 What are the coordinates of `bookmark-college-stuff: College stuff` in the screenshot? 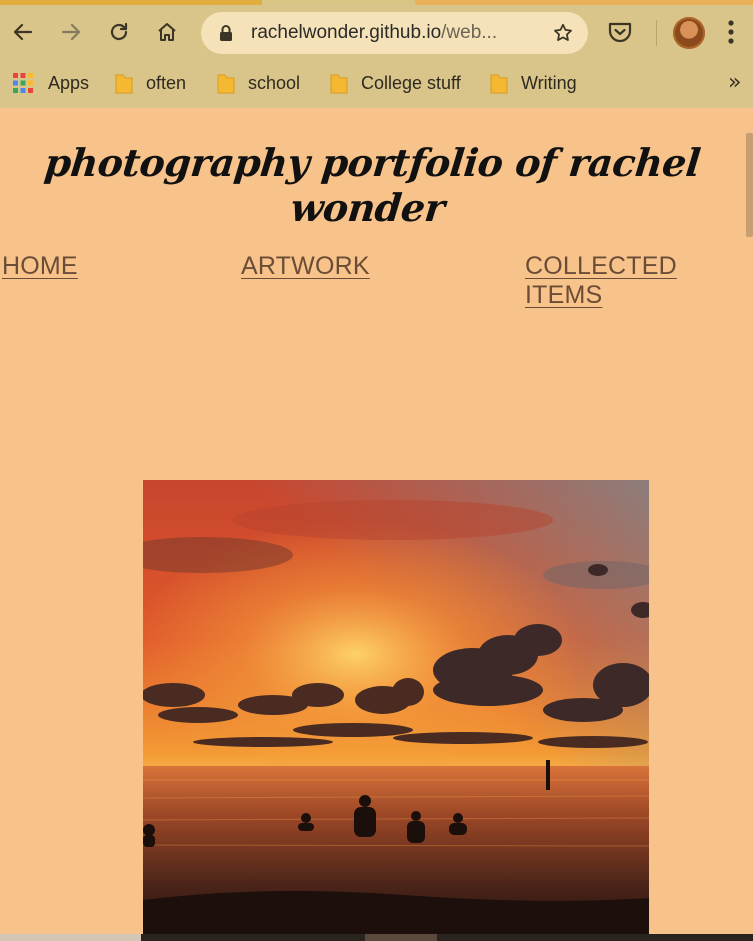 It's located at (395, 83).